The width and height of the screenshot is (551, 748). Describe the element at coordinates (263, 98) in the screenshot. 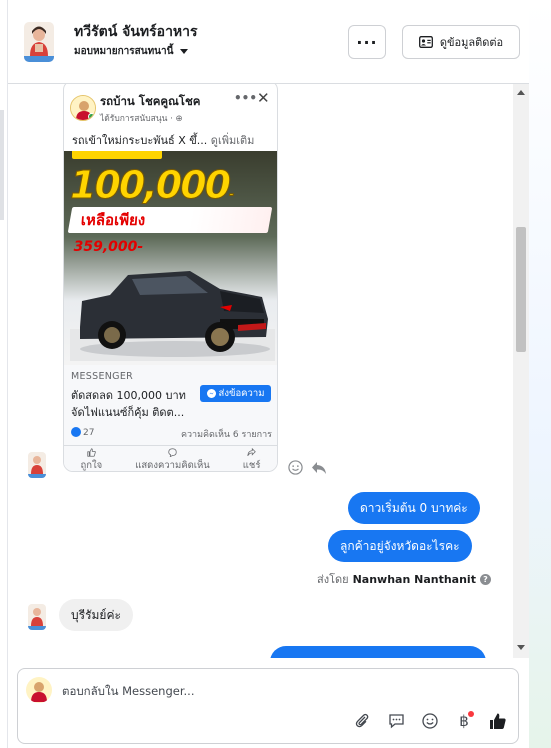

I see `close-icon: ✕` at that location.